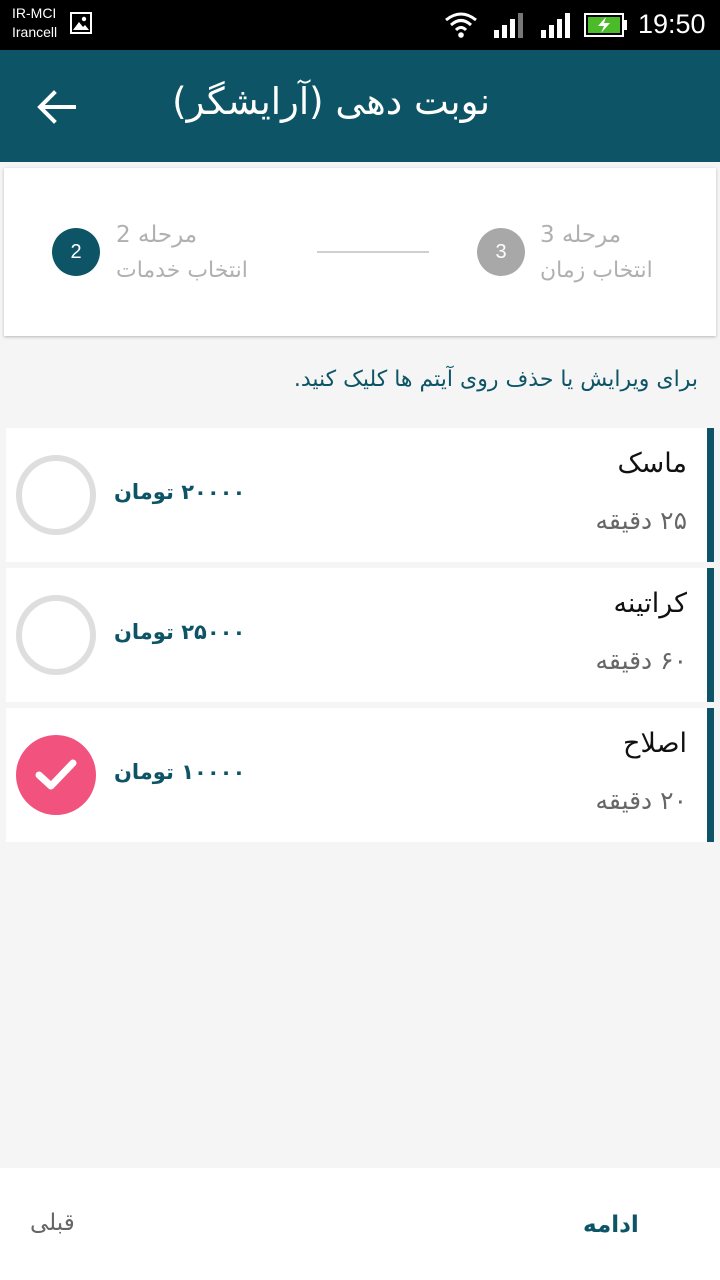 The image size is (720, 1280). Describe the element at coordinates (360, 635) in the screenshot. I see `service-item-keratin: کراتینه ۶۰ دقیقه ۲۵۰۰۰ تومان` at that location.